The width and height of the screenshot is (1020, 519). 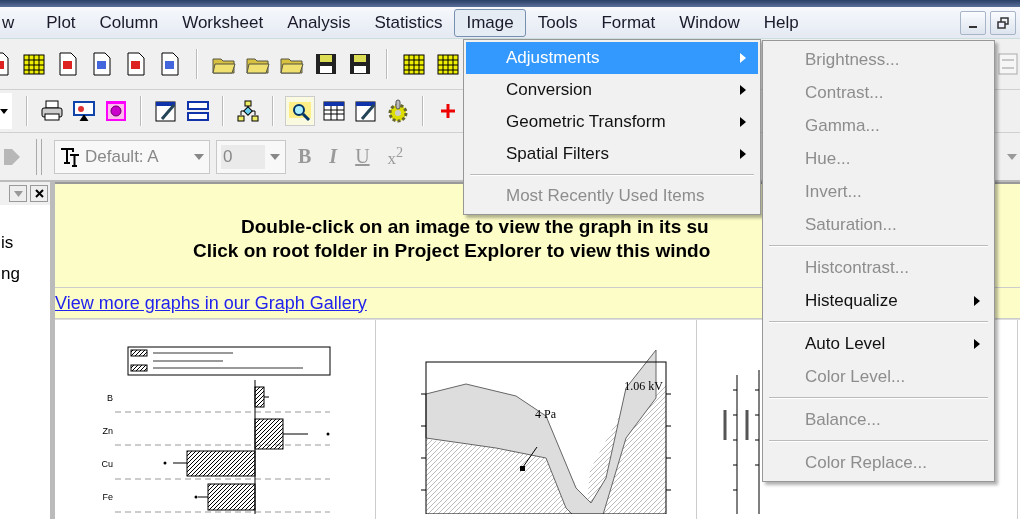 I want to click on menu-bar-item: Help, so click(x=781, y=22).